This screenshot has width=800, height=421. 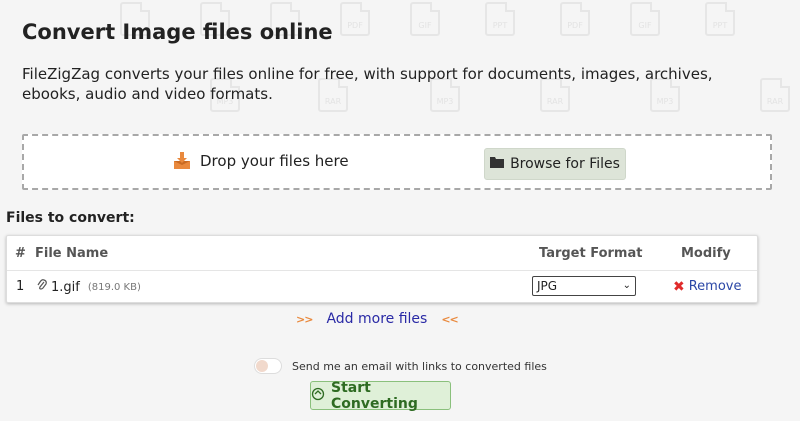 I want to click on file-name-cell: 1.gif (819.0 KB), so click(x=89, y=287).